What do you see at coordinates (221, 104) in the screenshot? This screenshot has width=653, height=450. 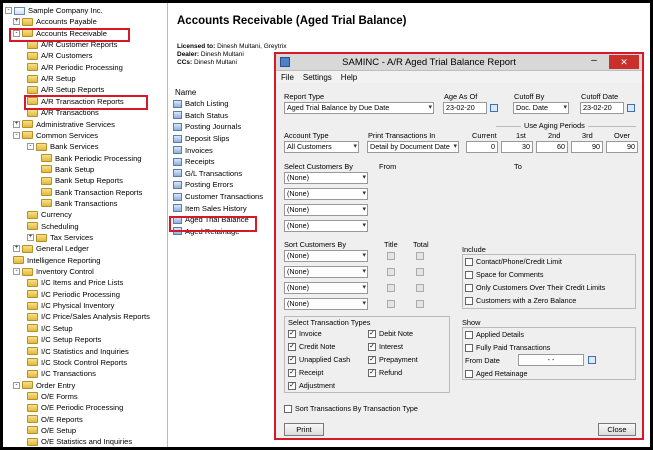 I see `report-item: Batch Listing` at bounding box center [221, 104].